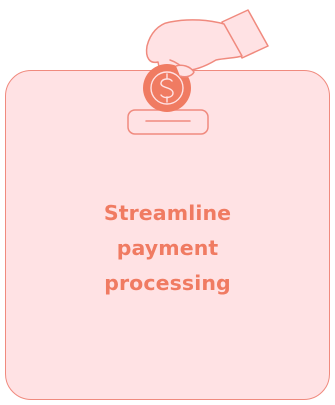 The width and height of the screenshot is (335, 405). Describe the element at coordinates (167, 213) in the screenshot. I see `feature-title-line-1: Streamline` at that location.